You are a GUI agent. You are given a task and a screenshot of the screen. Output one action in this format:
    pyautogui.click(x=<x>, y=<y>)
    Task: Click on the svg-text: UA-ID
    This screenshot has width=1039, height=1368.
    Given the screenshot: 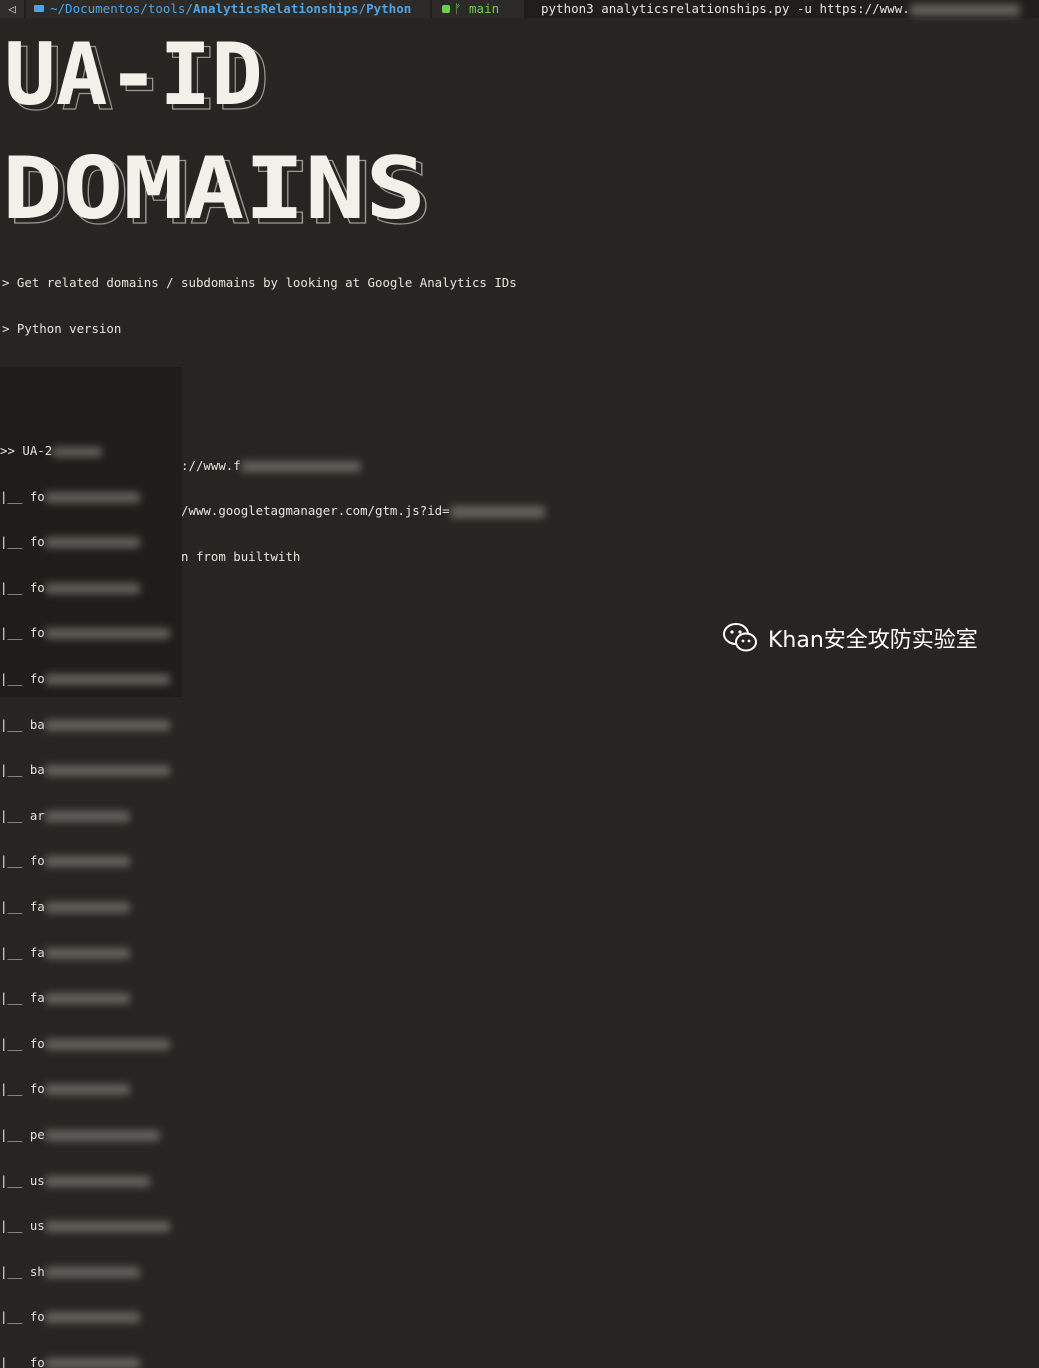 What is the action you would take?
    pyautogui.click(x=133, y=77)
    